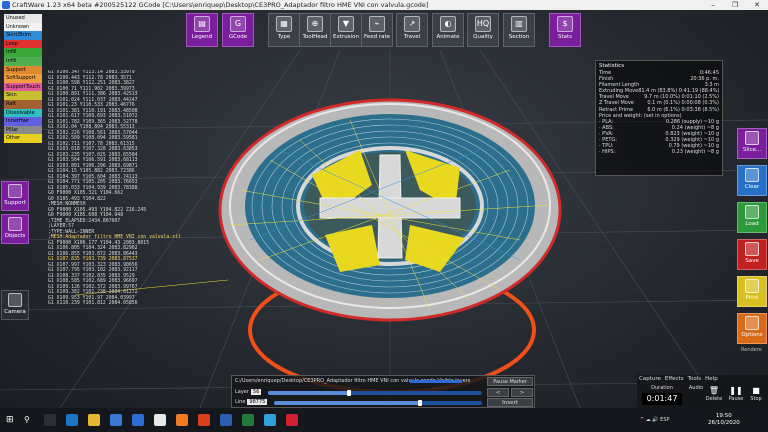 This screenshot has width=768, height=432. Describe the element at coordinates (436, 381) in the screenshot. I see `visible-layers-indicator` at that location.